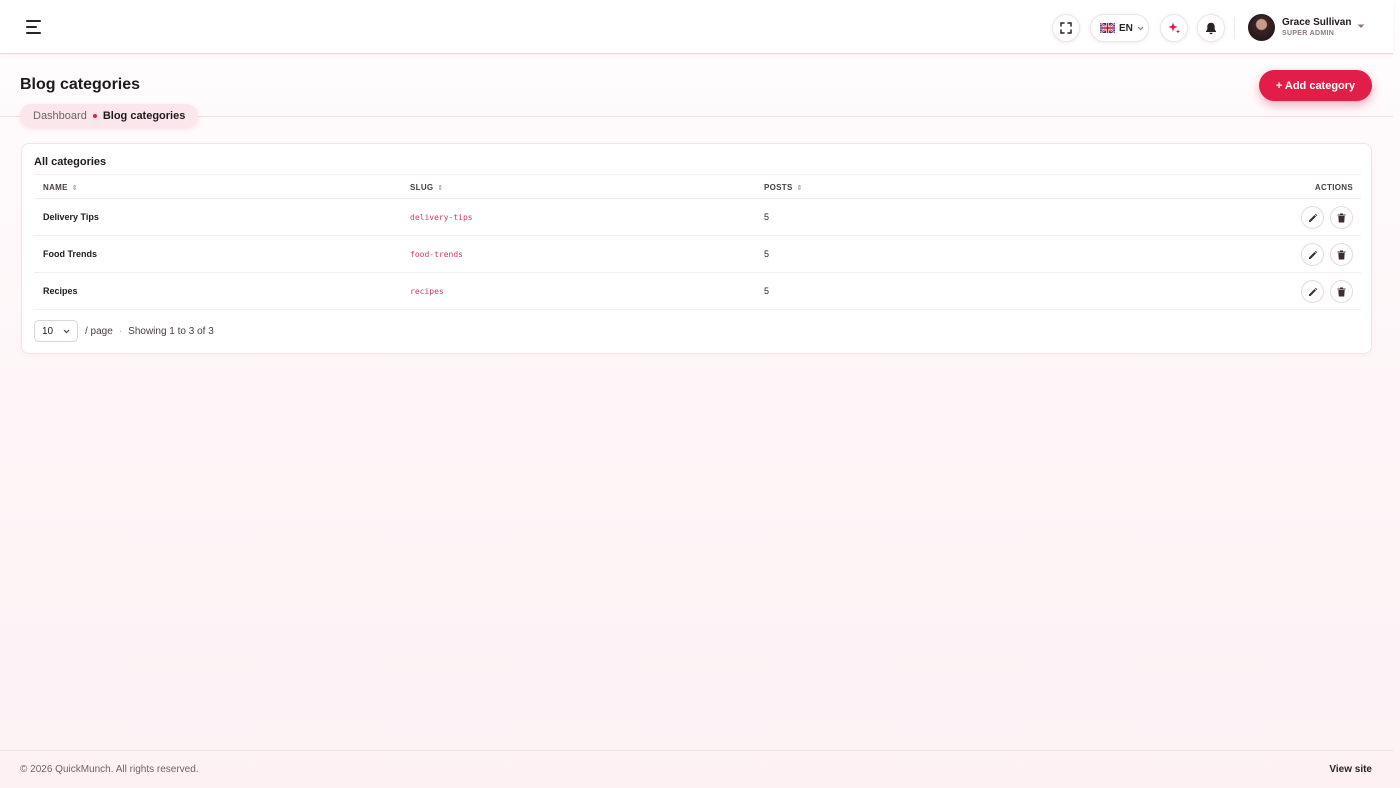  I want to click on table-header: NAME ⇕ SLUG ⇕ POSTS ⇕ ACTIONS, so click(697, 186).